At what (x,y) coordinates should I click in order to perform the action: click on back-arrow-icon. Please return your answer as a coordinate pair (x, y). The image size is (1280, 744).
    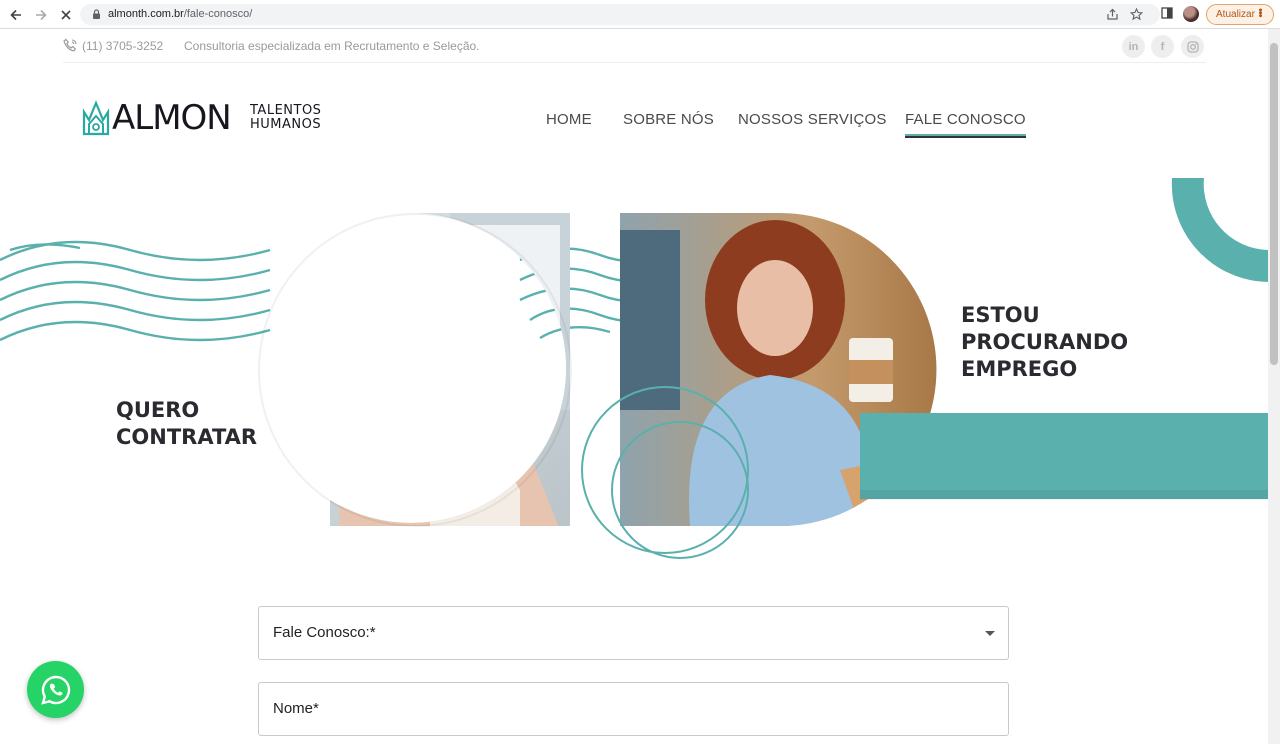
    Looking at the image, I should click on (15, 15).